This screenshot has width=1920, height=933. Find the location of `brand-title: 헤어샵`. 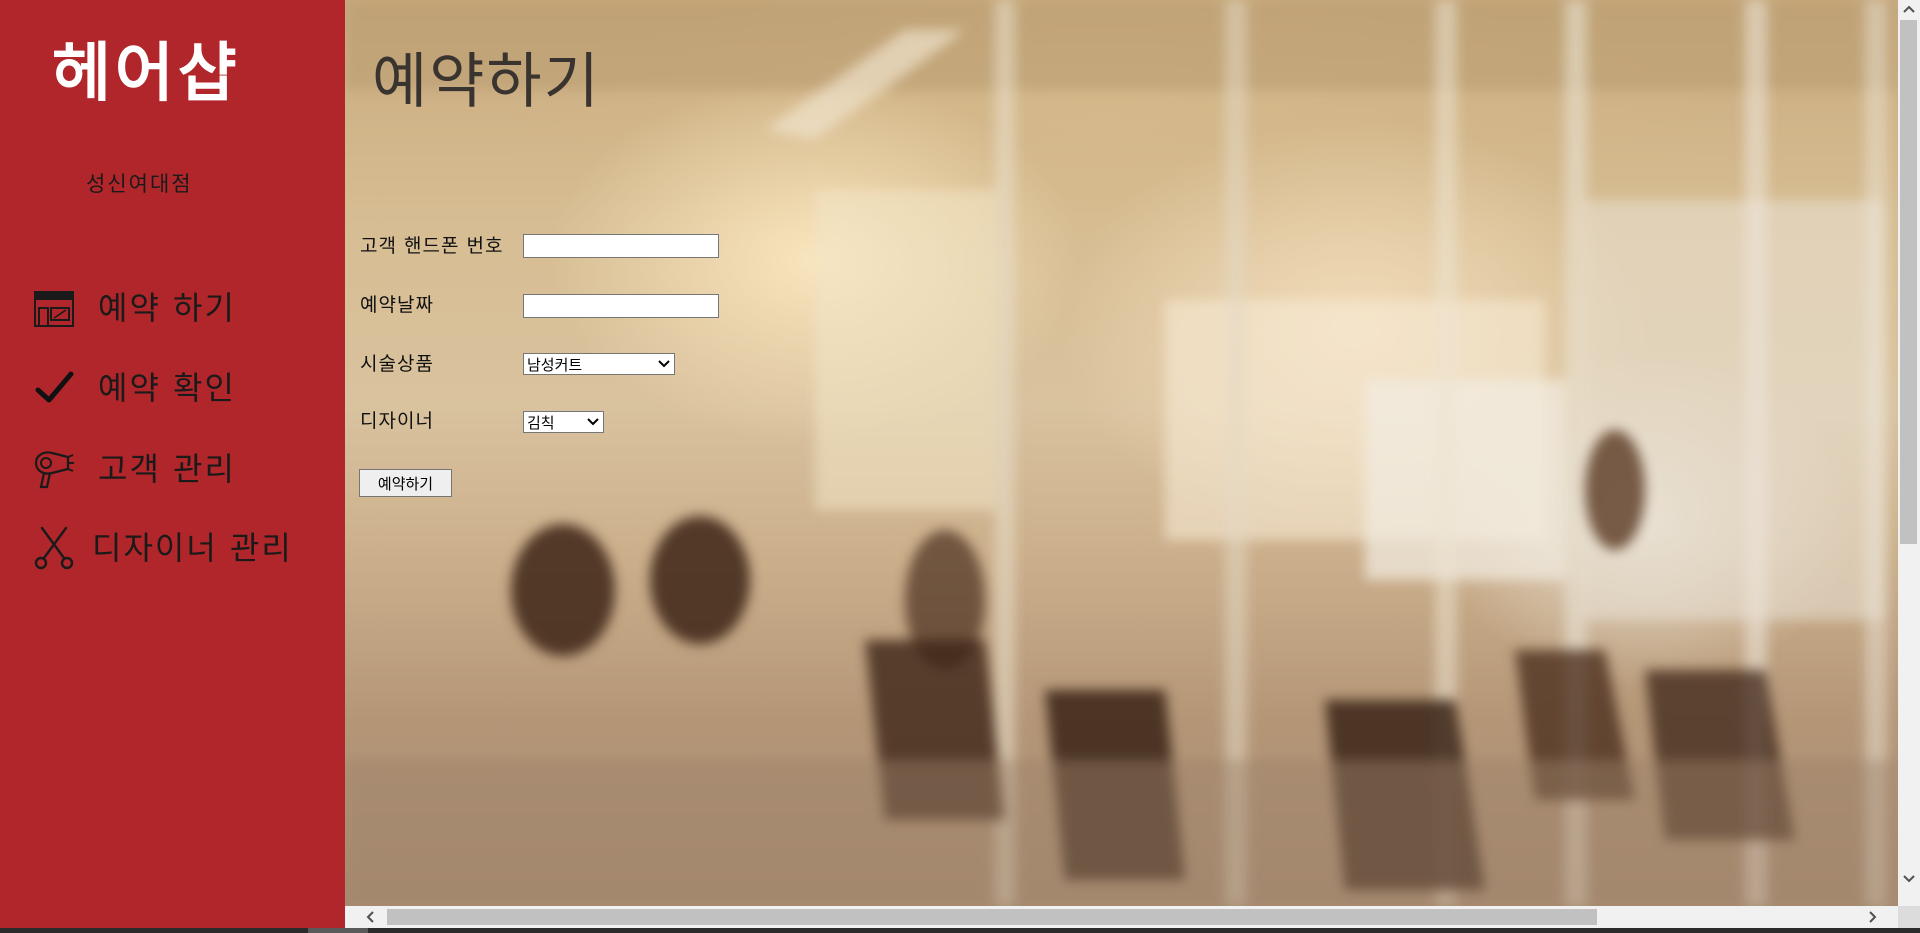

brand-title: 헤어샵 is located at coordinates (146, 74).